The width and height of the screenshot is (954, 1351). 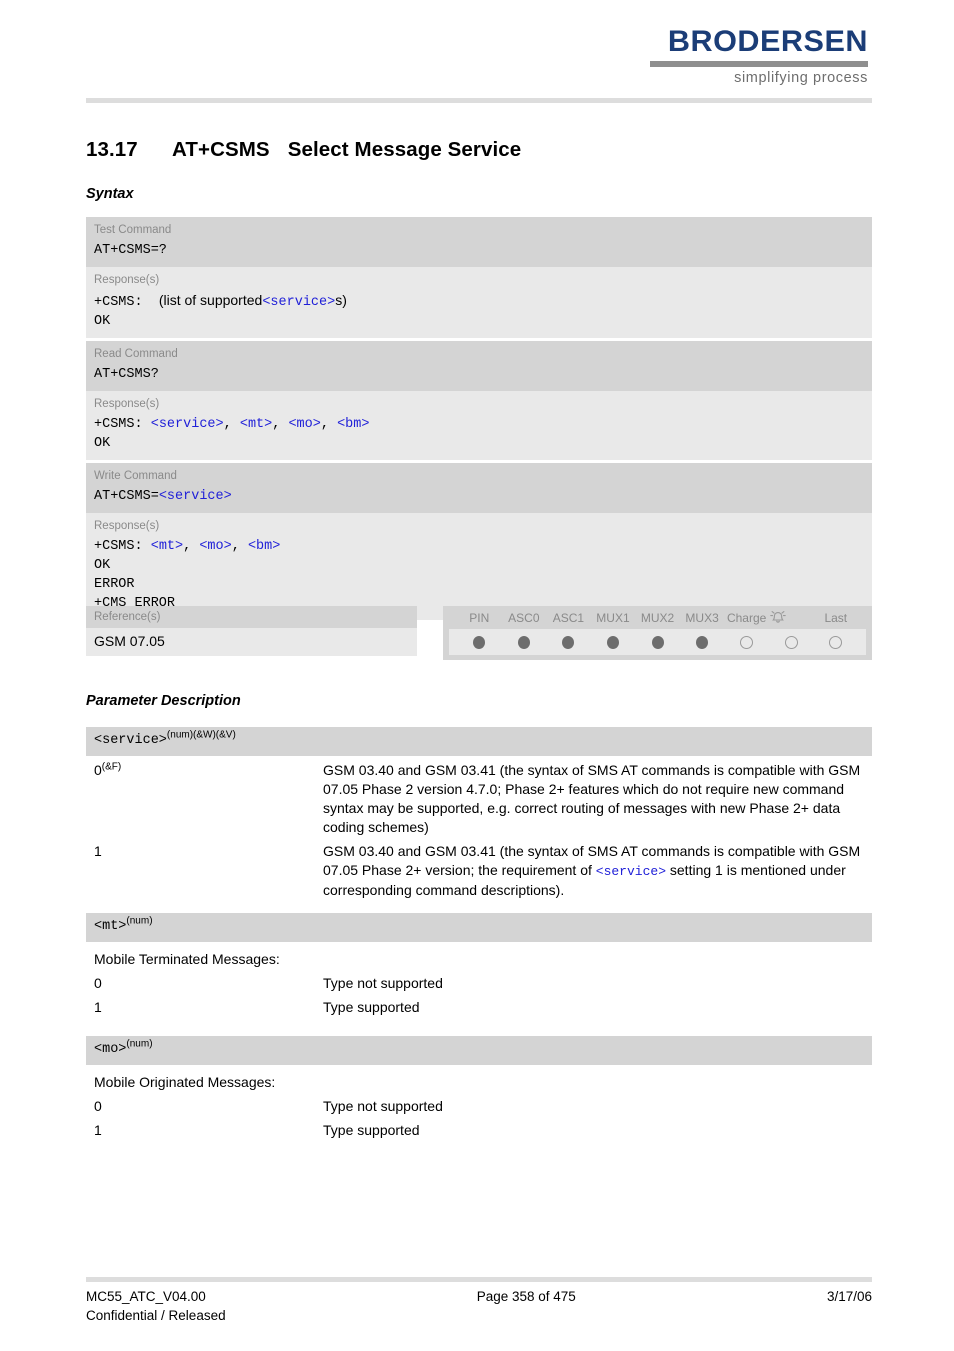 I want to click on parameter-name-text: <mo>, so click(x=110, y=1049).